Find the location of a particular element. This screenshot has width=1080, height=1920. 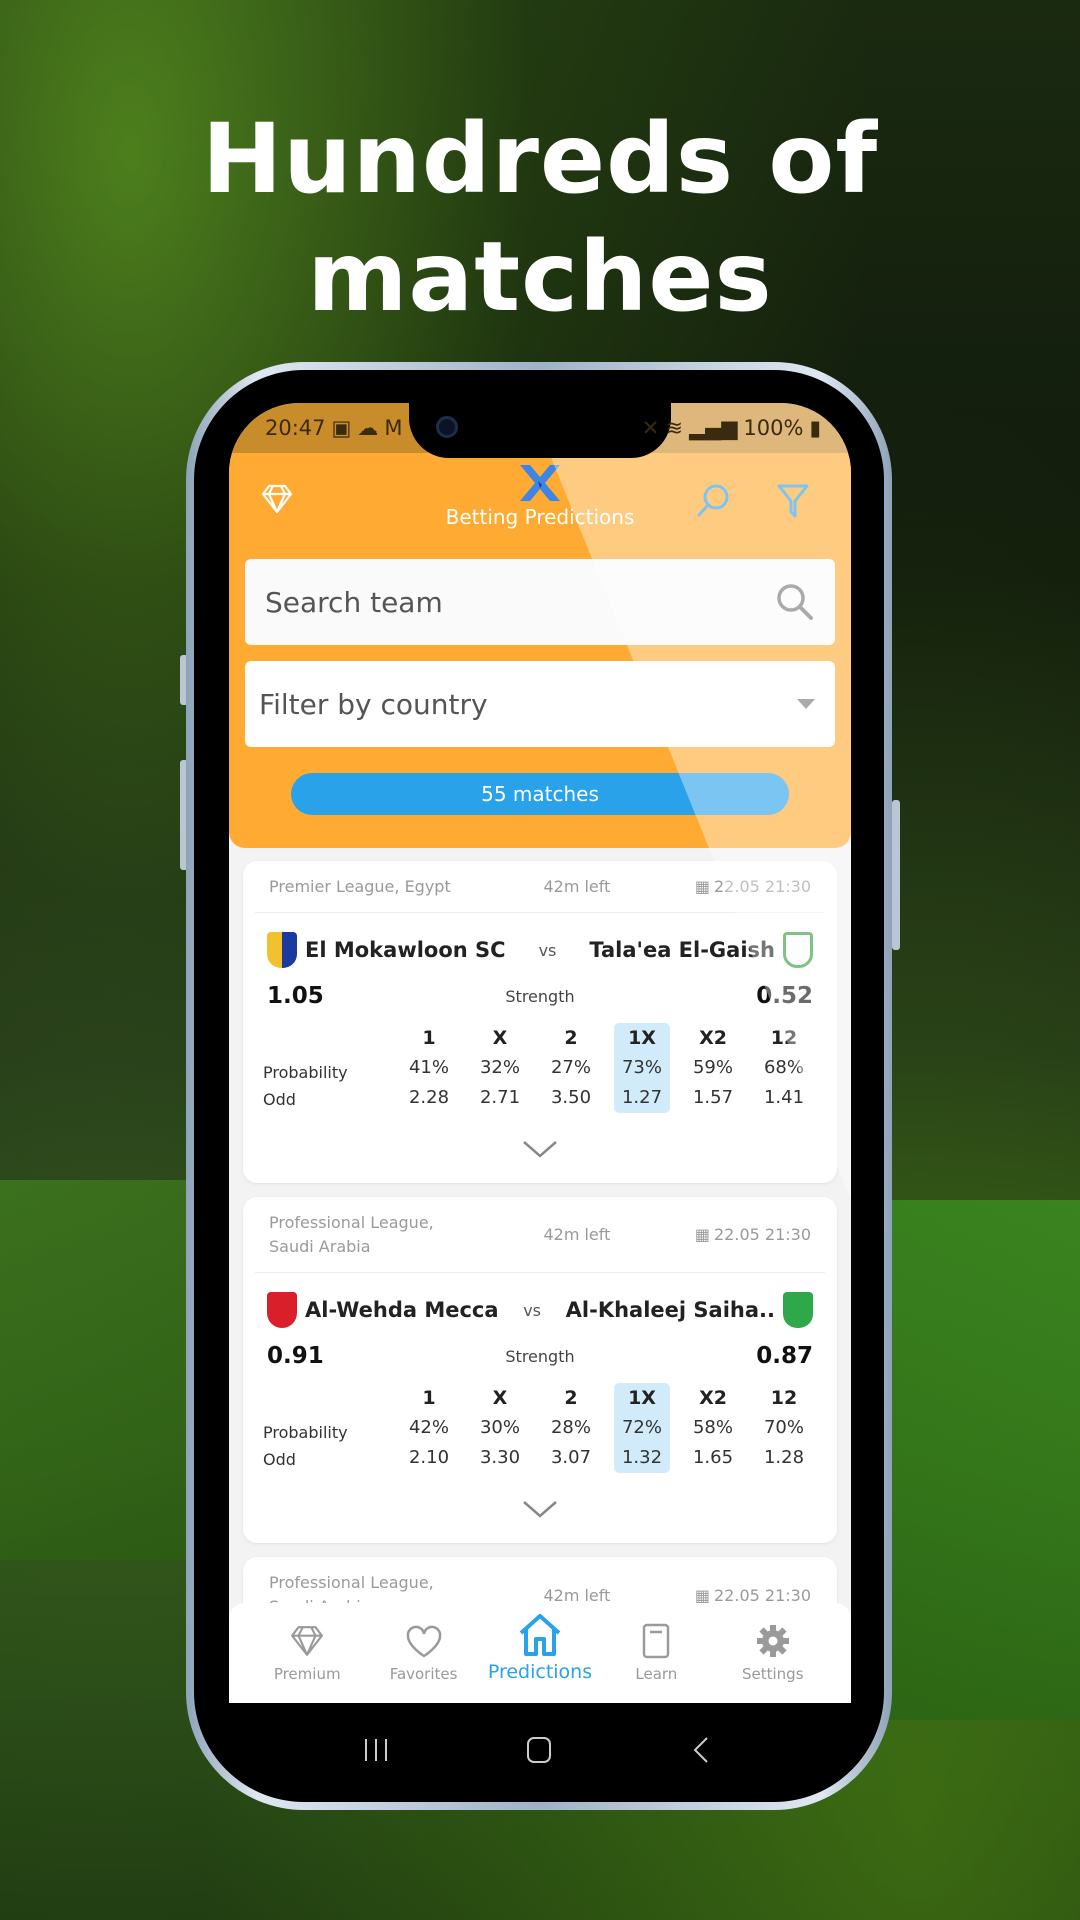

away-team-name: Al-Khaleej Saiha.. is located at coordinates (670, 1310).